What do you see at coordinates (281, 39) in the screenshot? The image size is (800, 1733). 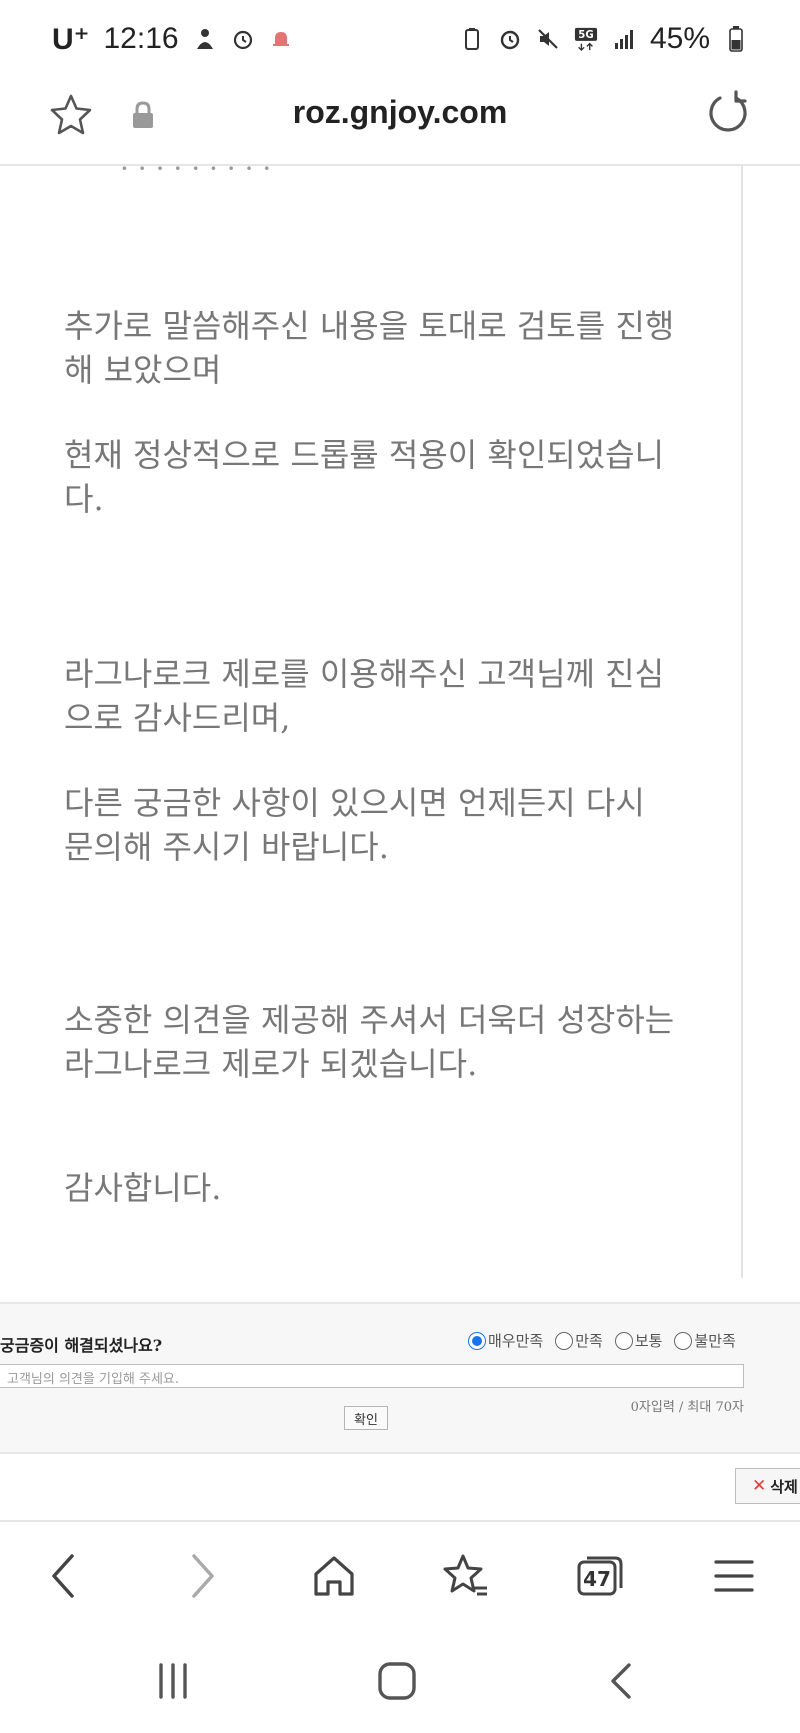 I see `notification-bell-icon` at bounding box center [281, 39].